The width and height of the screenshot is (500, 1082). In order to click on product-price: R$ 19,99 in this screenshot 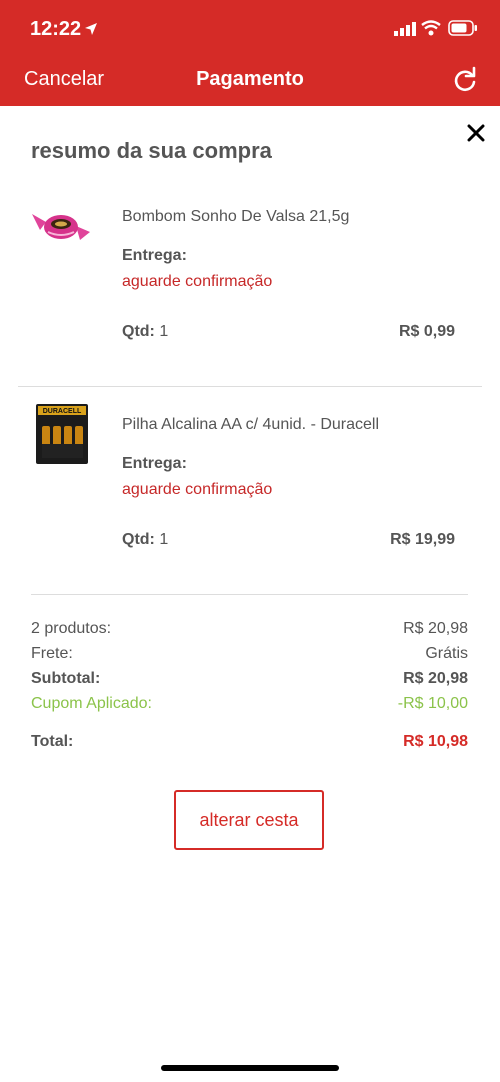, I will do `click(422, 539)`.